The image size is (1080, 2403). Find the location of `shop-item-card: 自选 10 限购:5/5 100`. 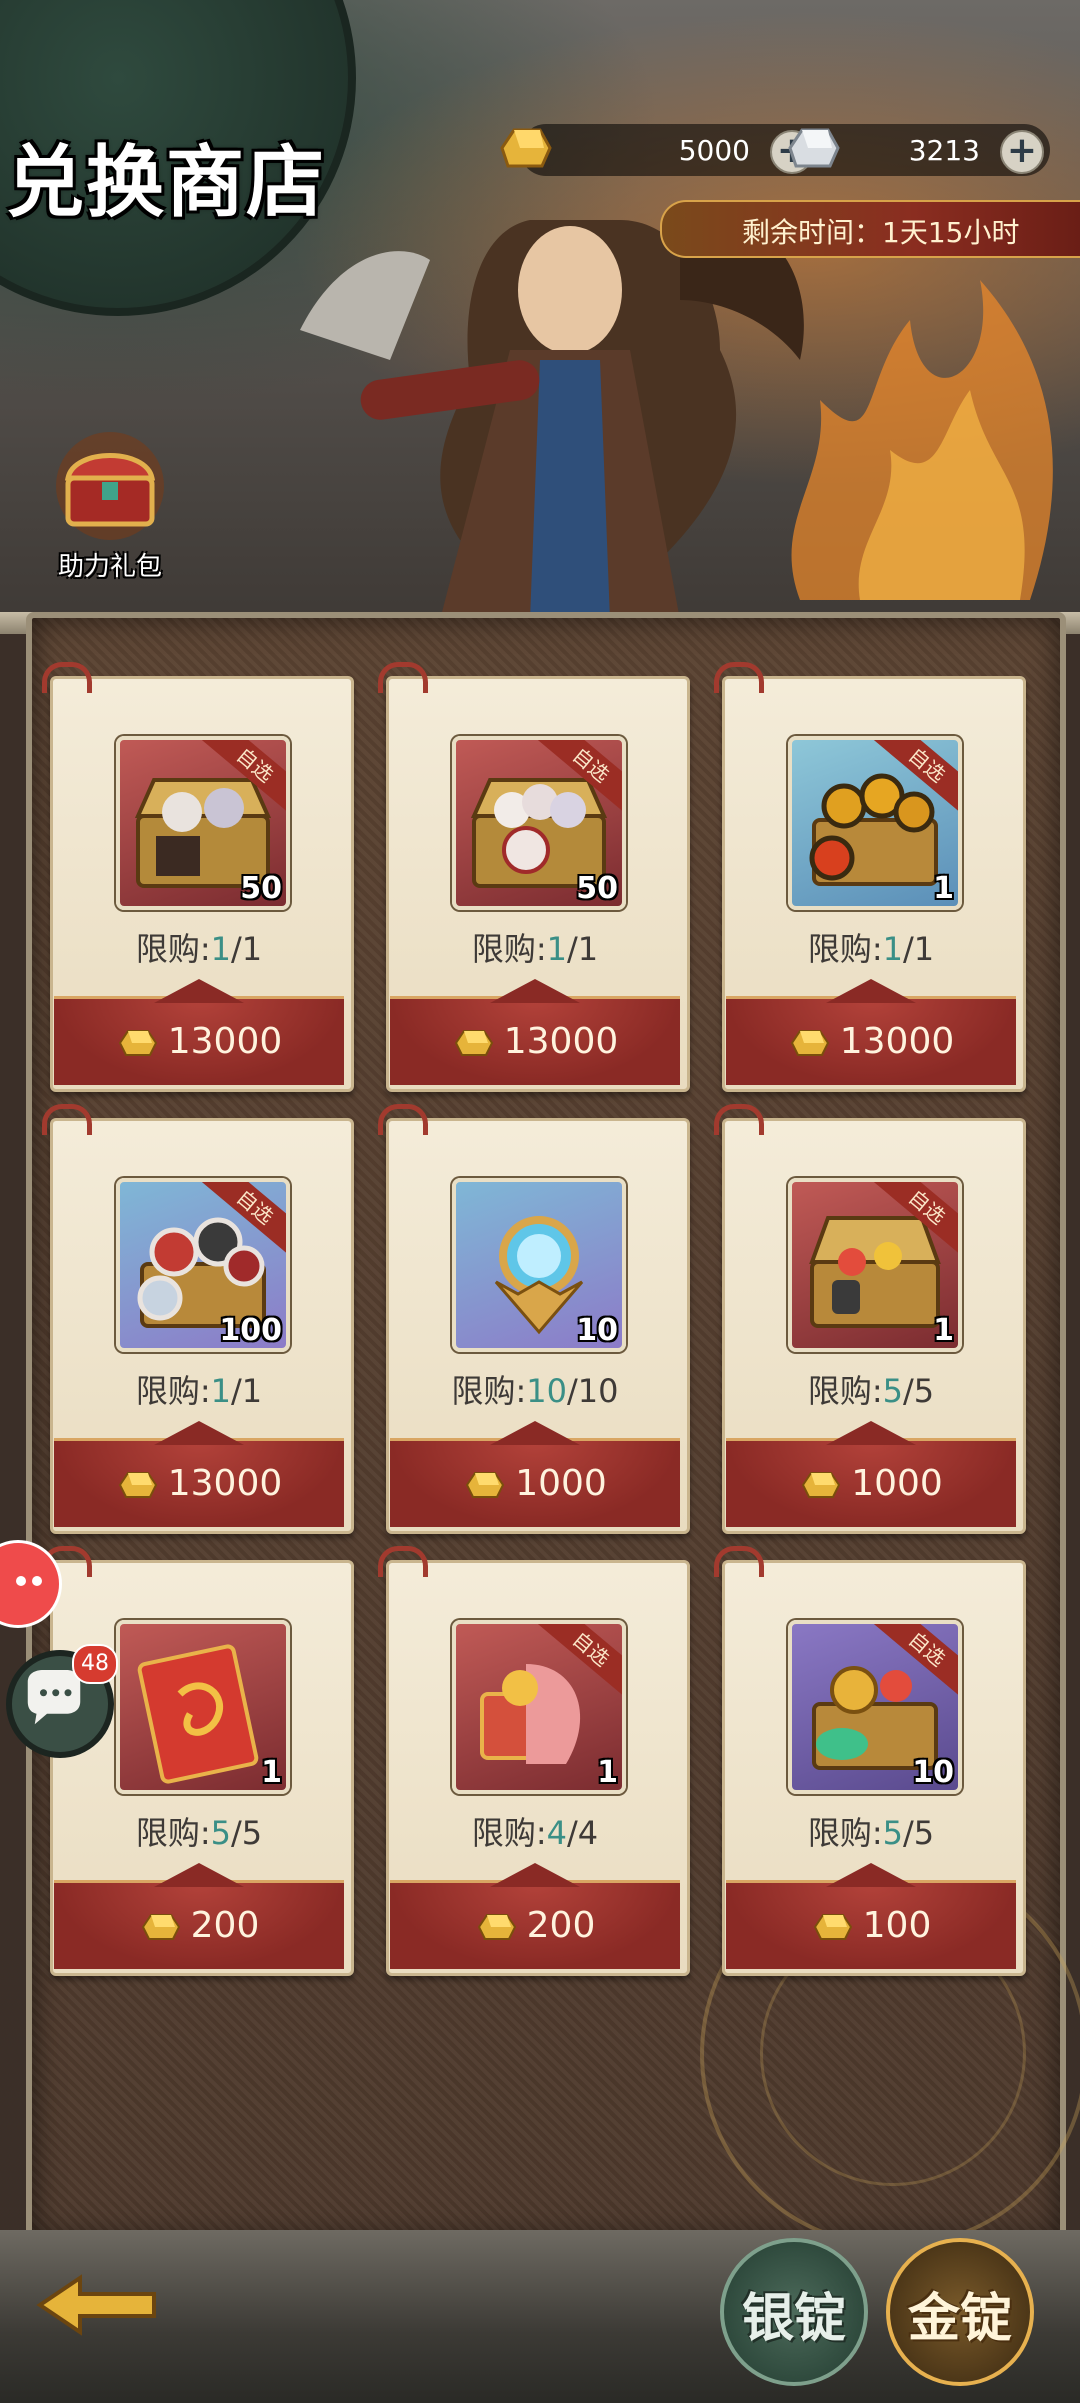

shop-item-card: 自选 10 限购:5/5 100 is located at coordinates (870, 1761).